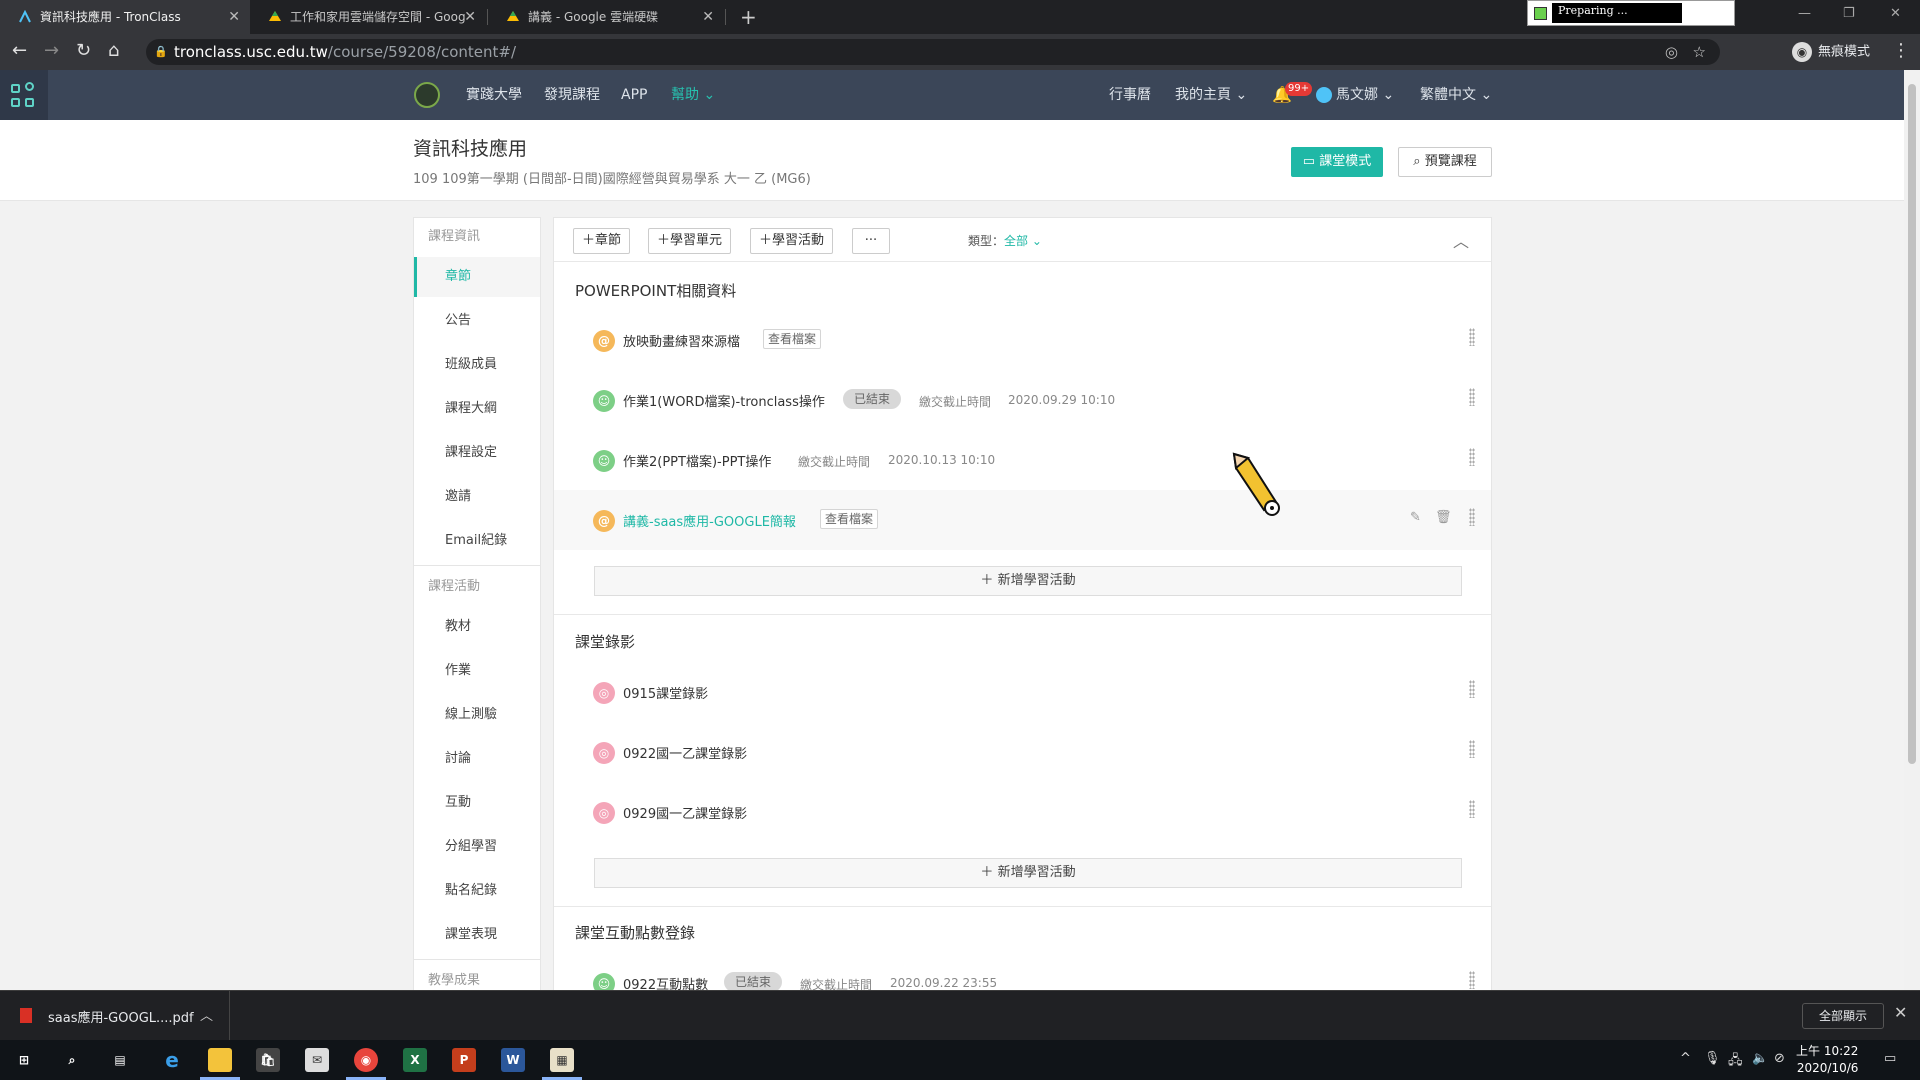 Image resolution: width=1920 pixels, height=1080 pixels. What do you see at coordinates (513, 1060) in the screenshot?
I see `word-icon: W` at bounding box center [513, 1060].